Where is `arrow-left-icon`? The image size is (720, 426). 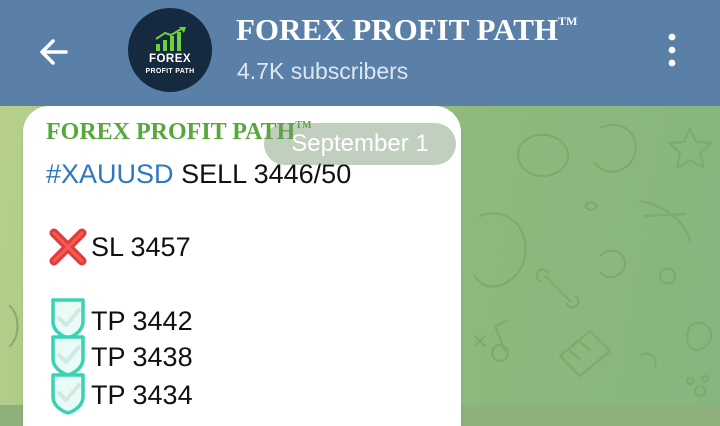 arrow-left-icon is located at coordinates (54, 52).